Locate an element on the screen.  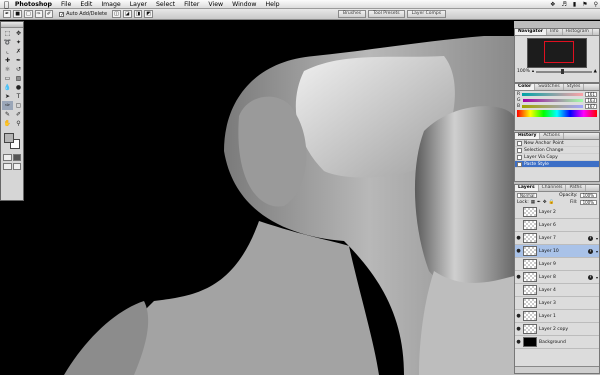
zoom-in-icon: ▲ is located at coordinates (595, 71).